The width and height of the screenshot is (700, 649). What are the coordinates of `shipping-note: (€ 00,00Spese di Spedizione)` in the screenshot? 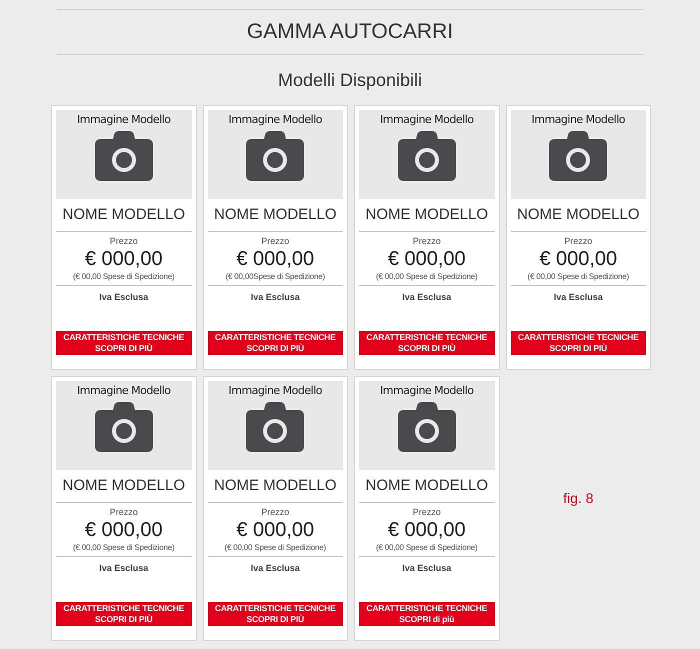 It's located at (275, 277).